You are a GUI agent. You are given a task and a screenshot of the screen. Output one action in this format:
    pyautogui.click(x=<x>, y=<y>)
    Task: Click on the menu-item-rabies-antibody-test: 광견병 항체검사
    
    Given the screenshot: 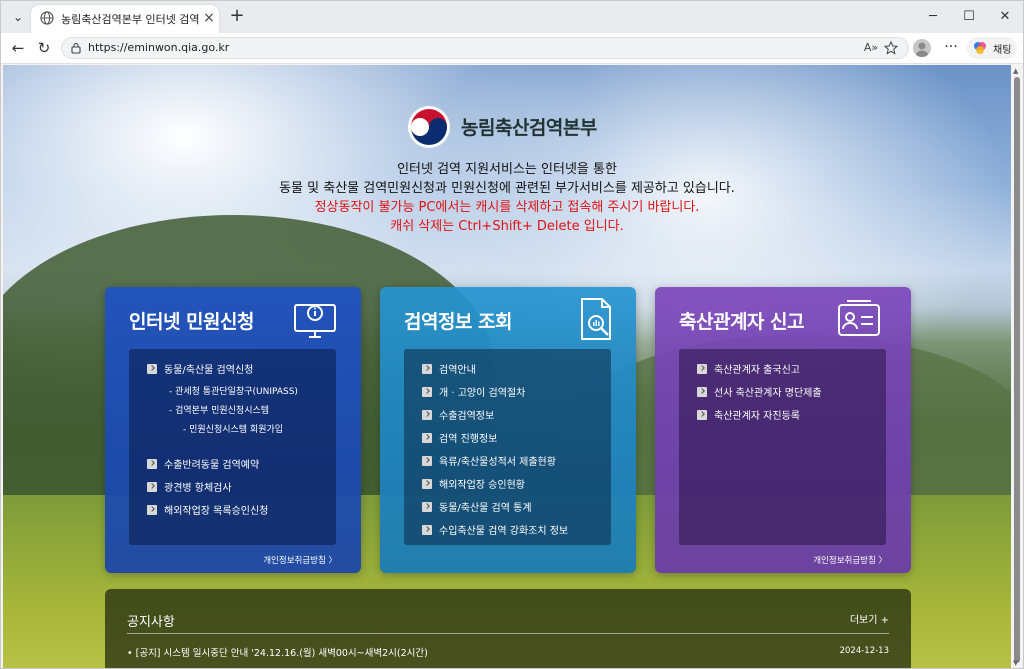 What is the action you would take?
    pyautogui.click(x=189, y=487)
    